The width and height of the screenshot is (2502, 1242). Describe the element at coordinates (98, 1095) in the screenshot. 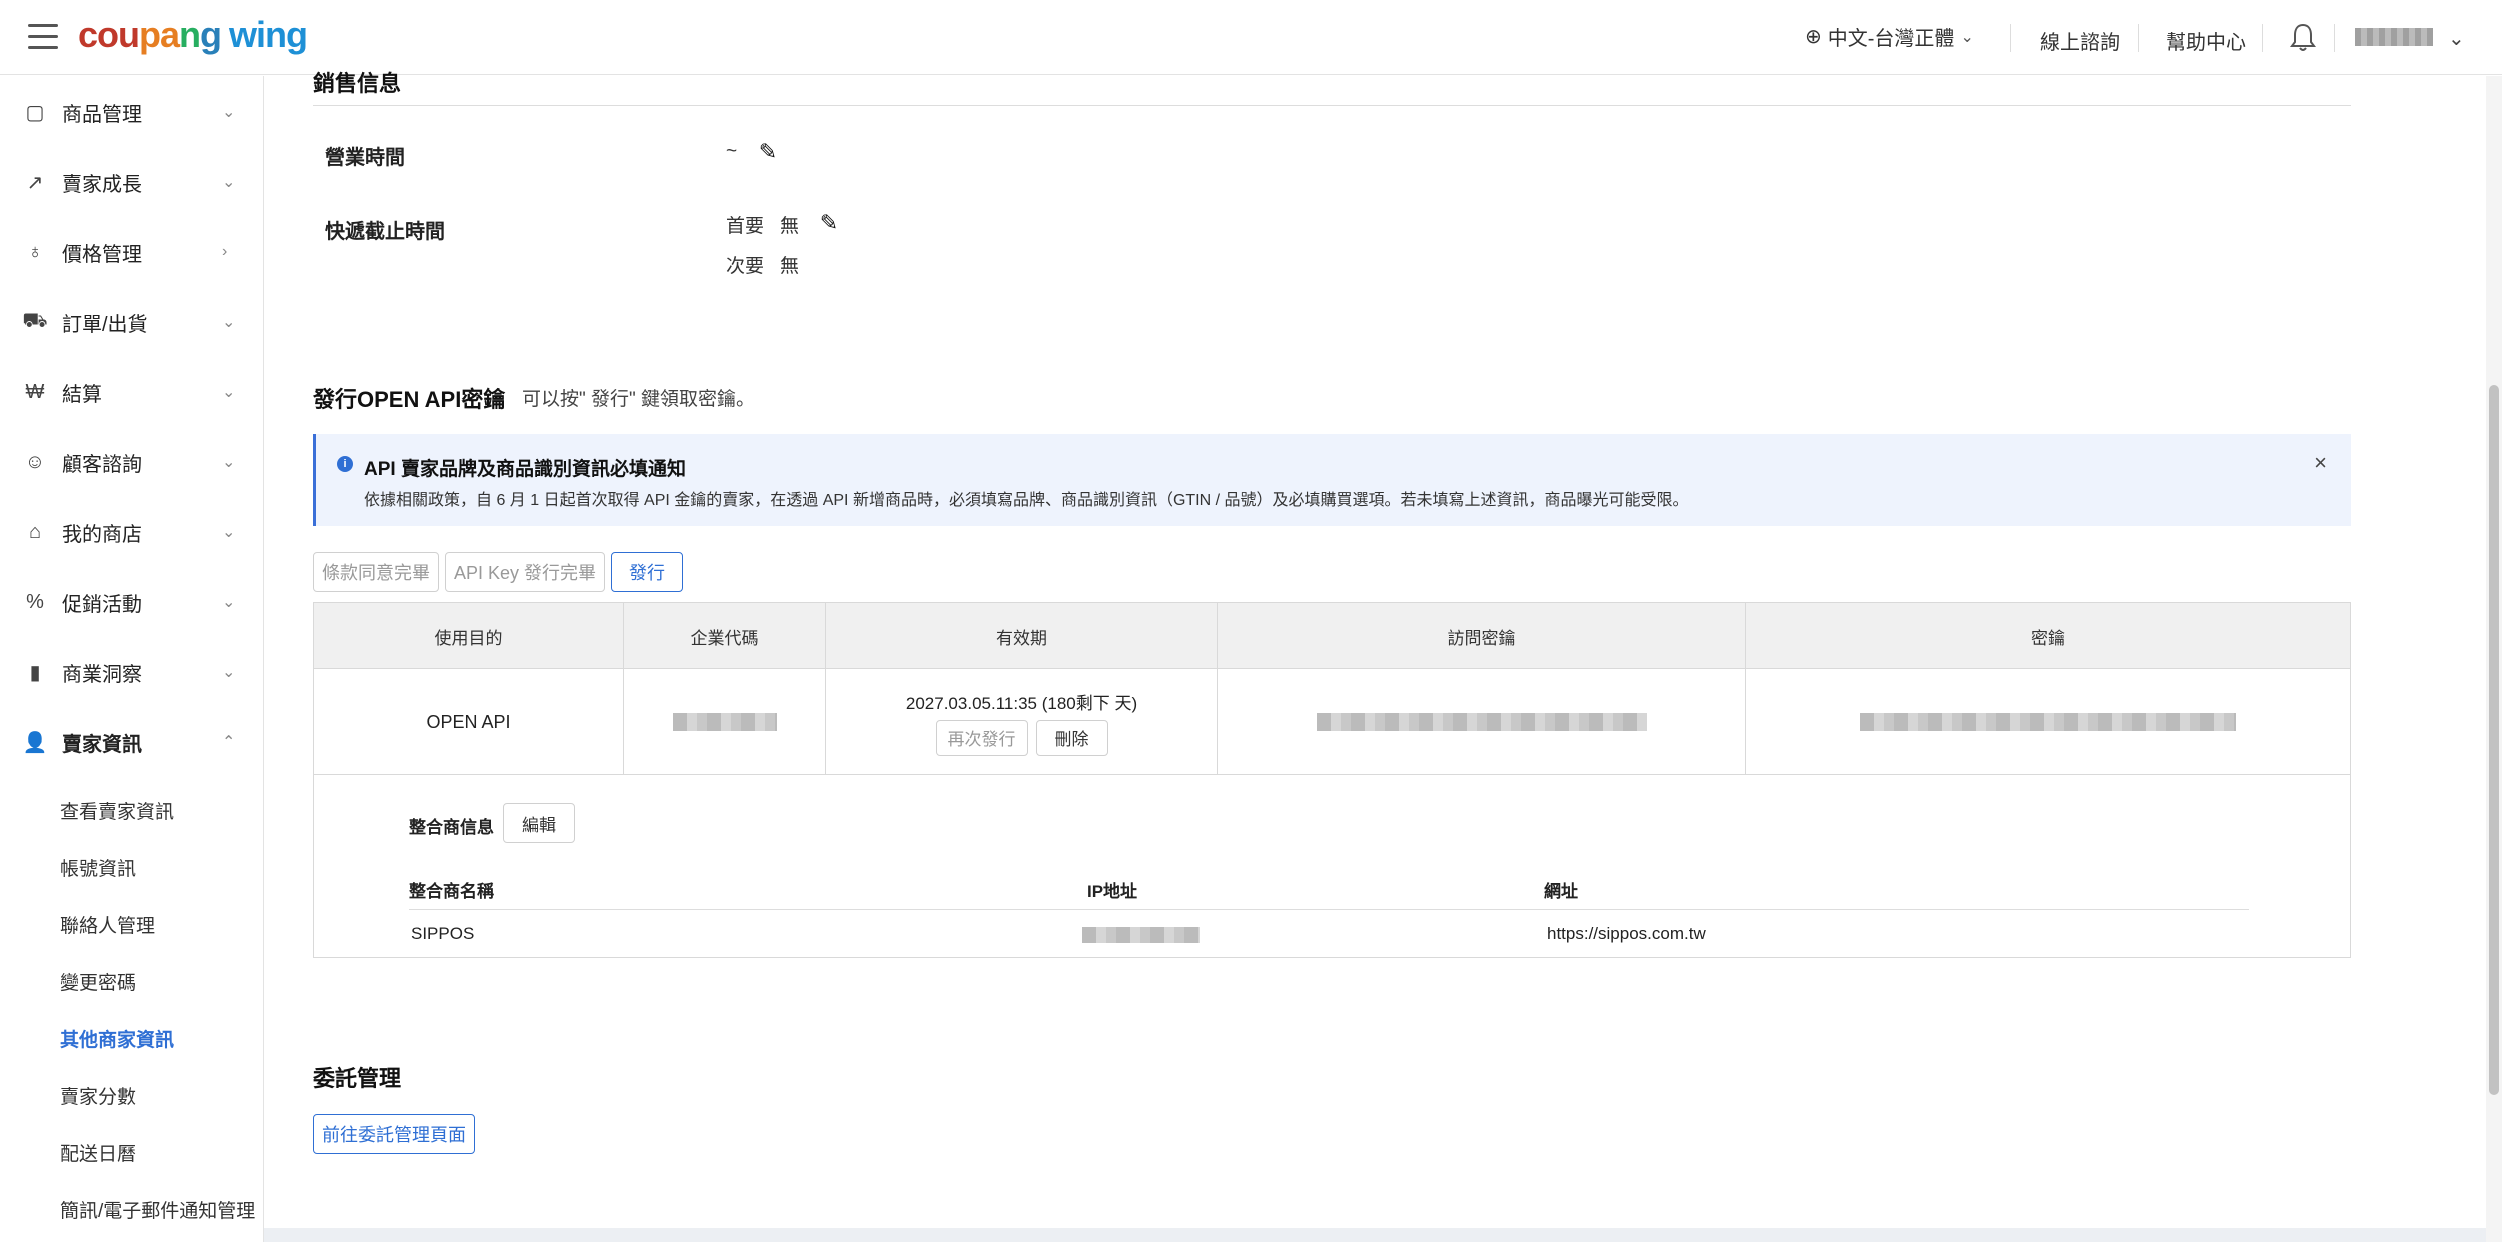

I see `sidebar-subitem-seller-score: 賣家分數` at that location.